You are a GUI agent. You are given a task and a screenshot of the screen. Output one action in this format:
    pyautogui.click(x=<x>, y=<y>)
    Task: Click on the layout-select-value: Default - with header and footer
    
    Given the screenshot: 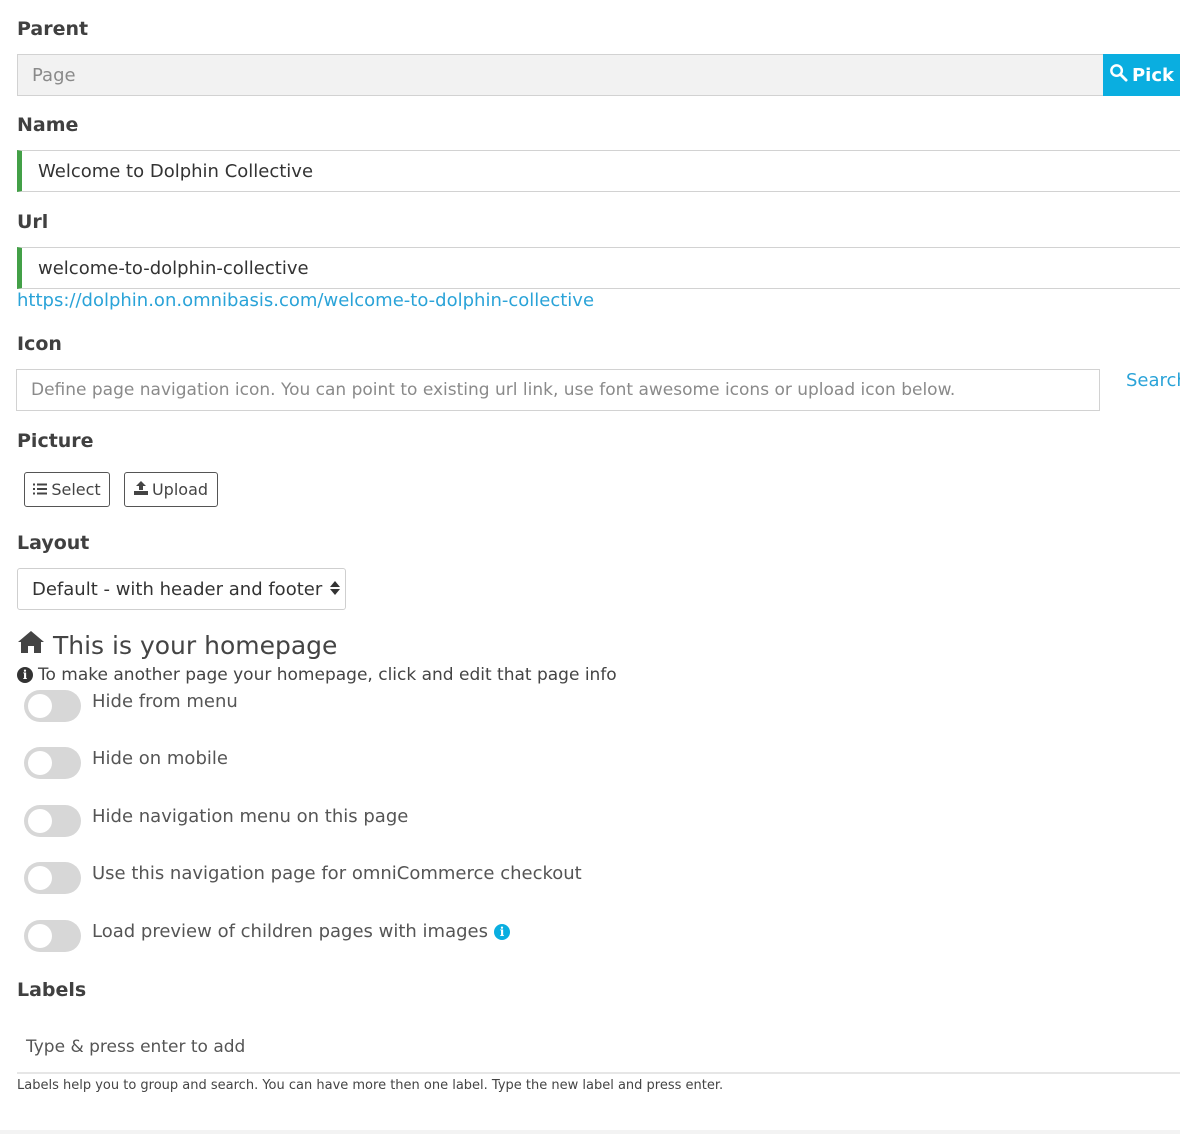 What is the action you would take?
    pyautogui.click(x=177, y=589)
    